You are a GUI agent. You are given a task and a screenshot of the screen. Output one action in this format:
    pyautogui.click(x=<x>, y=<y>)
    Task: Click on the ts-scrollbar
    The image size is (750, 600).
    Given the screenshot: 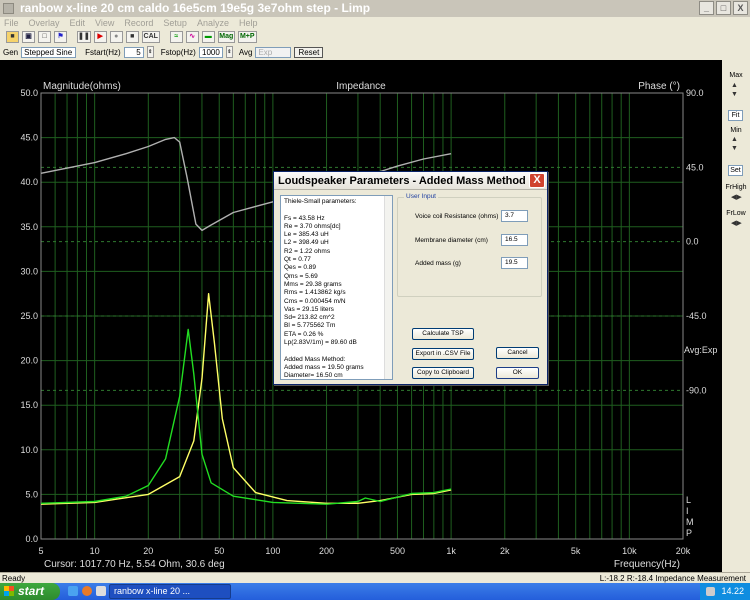 What is the action you would take?
    pyautogui.click(x=388, y=287)
    